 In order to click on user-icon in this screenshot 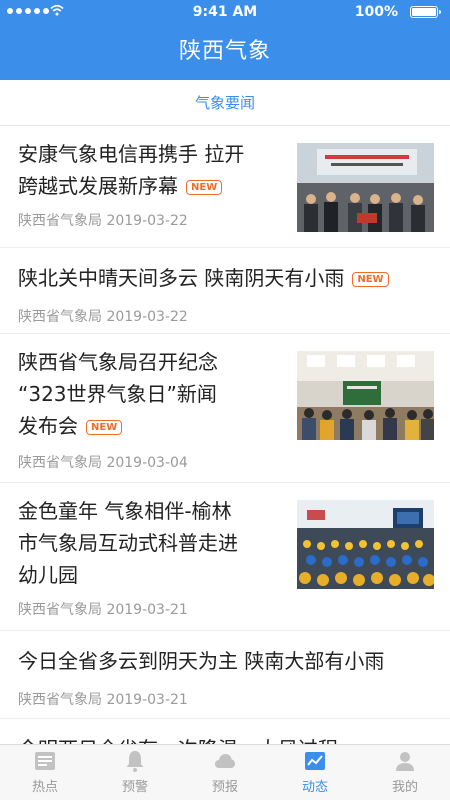, I will do `click(405, 761)`.